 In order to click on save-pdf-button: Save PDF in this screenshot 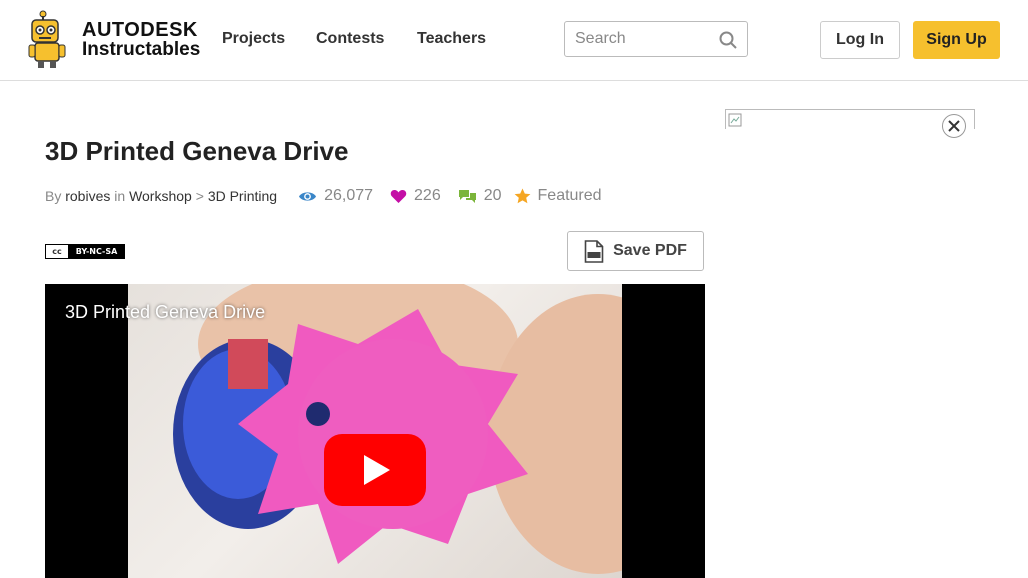, I will do `click(635, 251)`.